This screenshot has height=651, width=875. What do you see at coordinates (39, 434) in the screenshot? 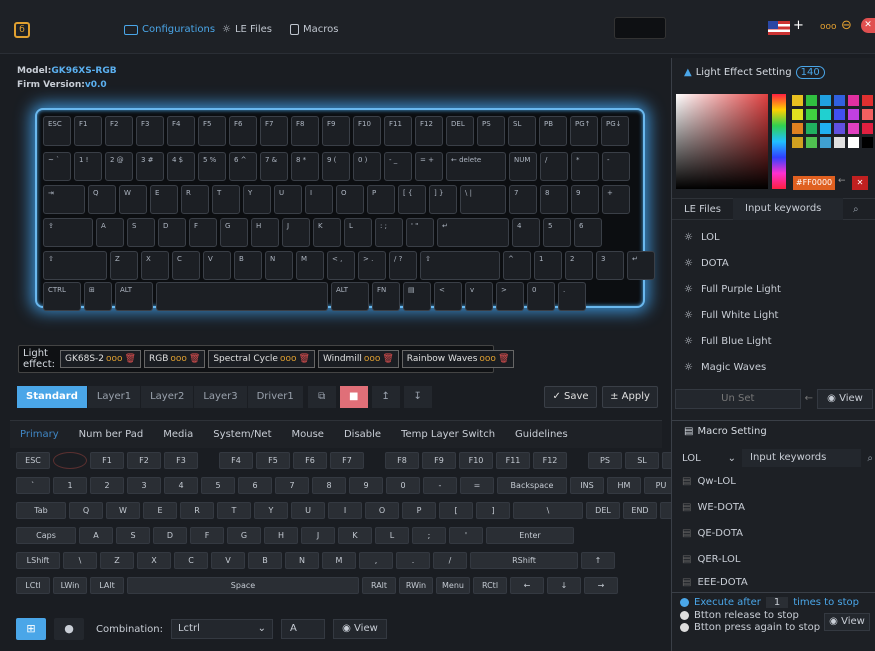
I see `tab-primary: Primary` at bounding box center [39, 434].